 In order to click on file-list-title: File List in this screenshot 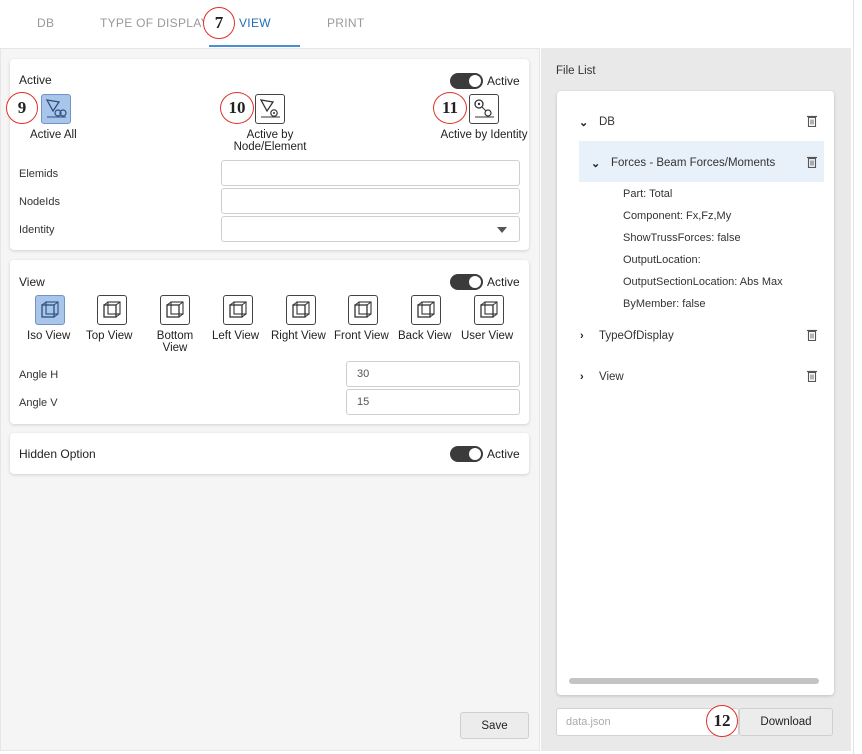, I will do `click(576, 71)`.